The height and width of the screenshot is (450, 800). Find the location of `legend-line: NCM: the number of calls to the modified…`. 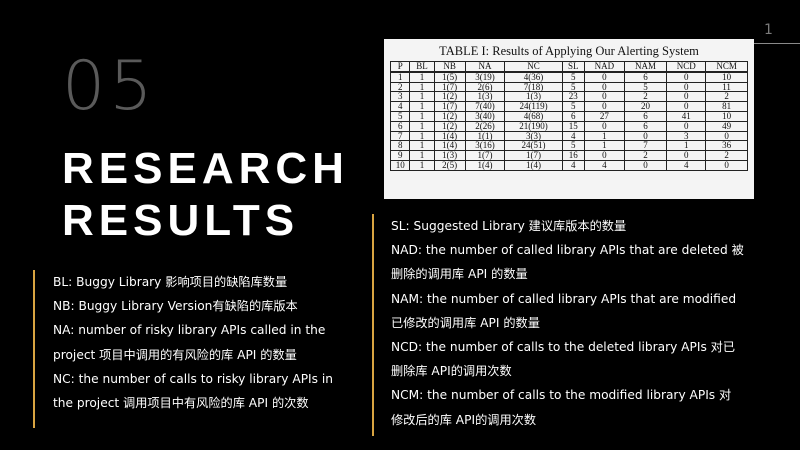

legend-line: NCM: the number of calls to the modified… is located at coordinates (561, 395).